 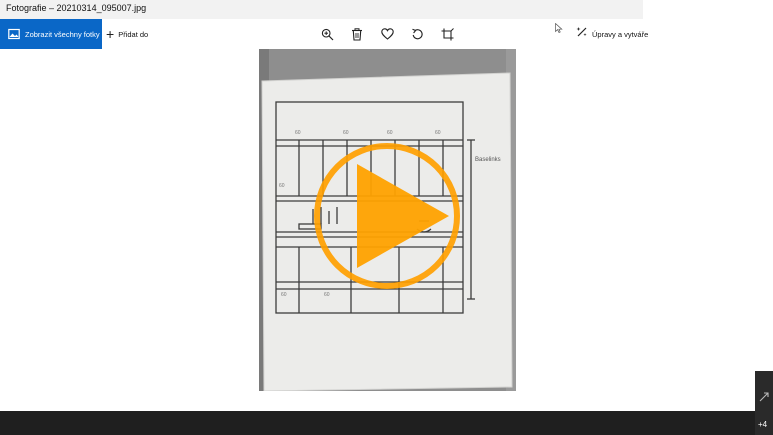 I want to click on filmstrip-bar, so click(x=386, y=423).